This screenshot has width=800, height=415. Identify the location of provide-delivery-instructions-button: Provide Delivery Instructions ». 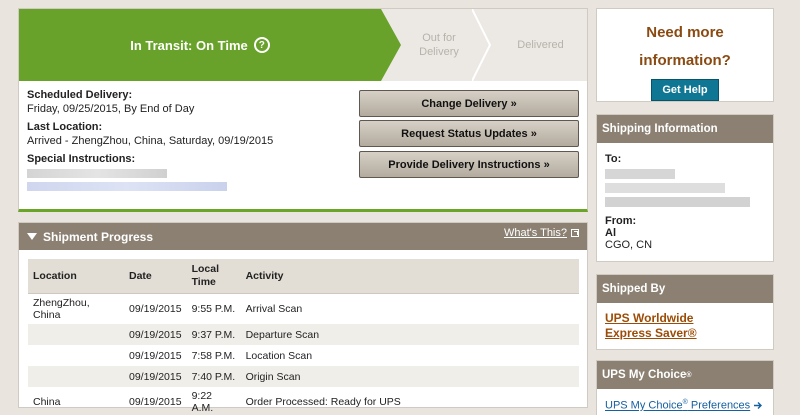
(469, 164).